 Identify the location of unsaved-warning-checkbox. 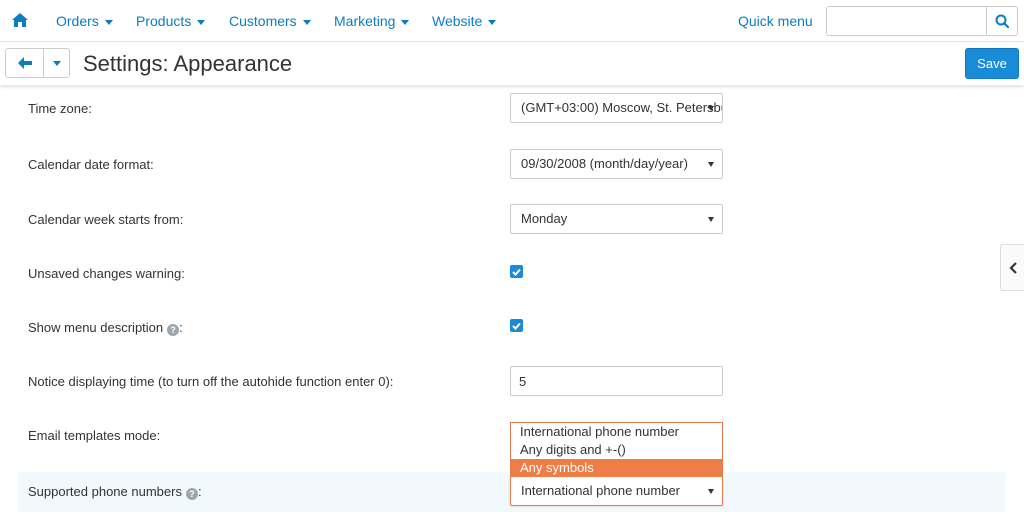
(516, 271).